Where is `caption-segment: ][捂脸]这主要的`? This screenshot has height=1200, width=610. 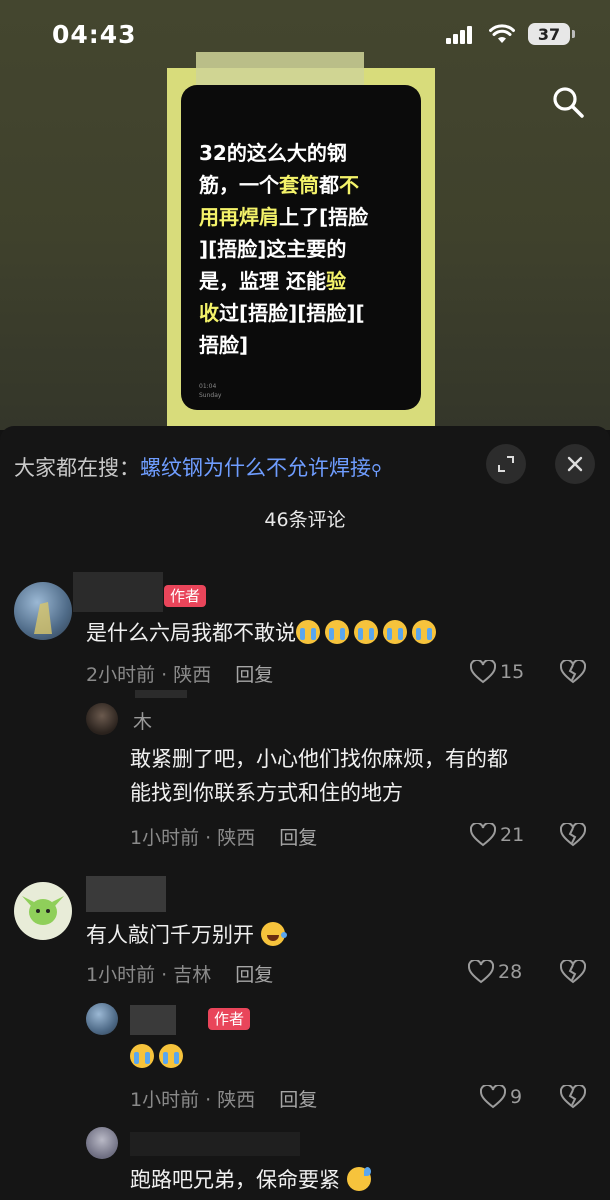 caption-segment: ][捂脸]这主要的 is located at coordinates (273, 249).